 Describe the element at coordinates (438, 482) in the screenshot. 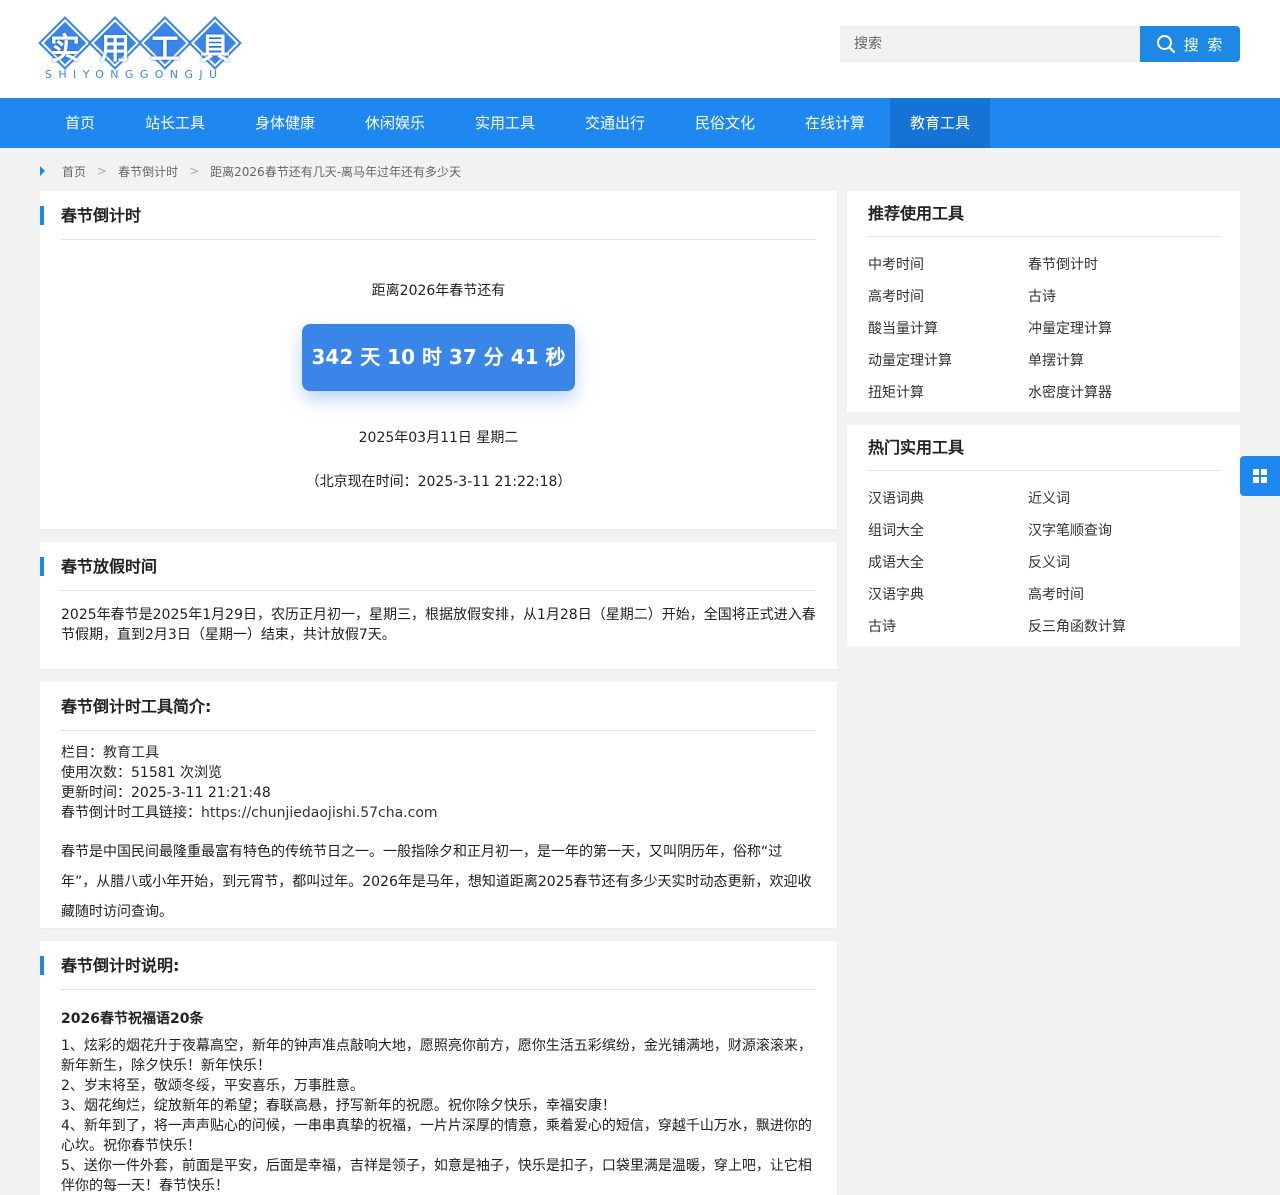

I see `beijing-time: （北京现在时间：2025-3-11 21:22:18）` at that location.